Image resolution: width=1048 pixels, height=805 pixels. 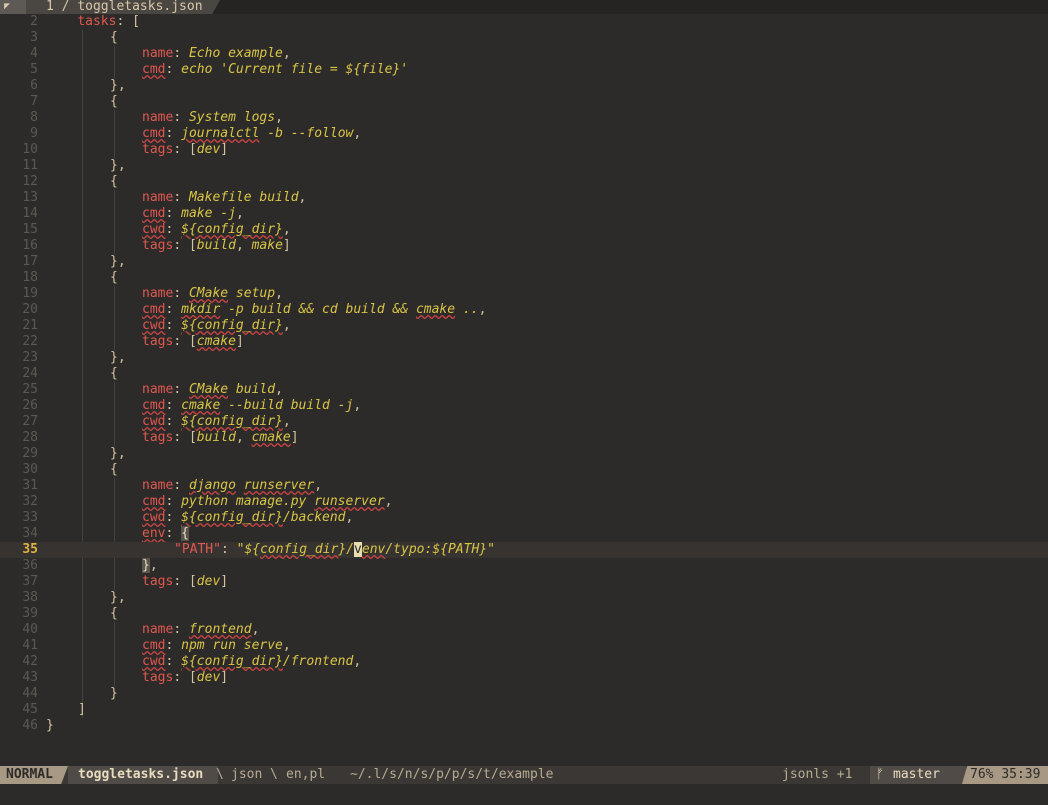 What do you see at coordinates (524, 694) in the screenshot?
I see `code-line: 44}` at bounding box center [524, 694].